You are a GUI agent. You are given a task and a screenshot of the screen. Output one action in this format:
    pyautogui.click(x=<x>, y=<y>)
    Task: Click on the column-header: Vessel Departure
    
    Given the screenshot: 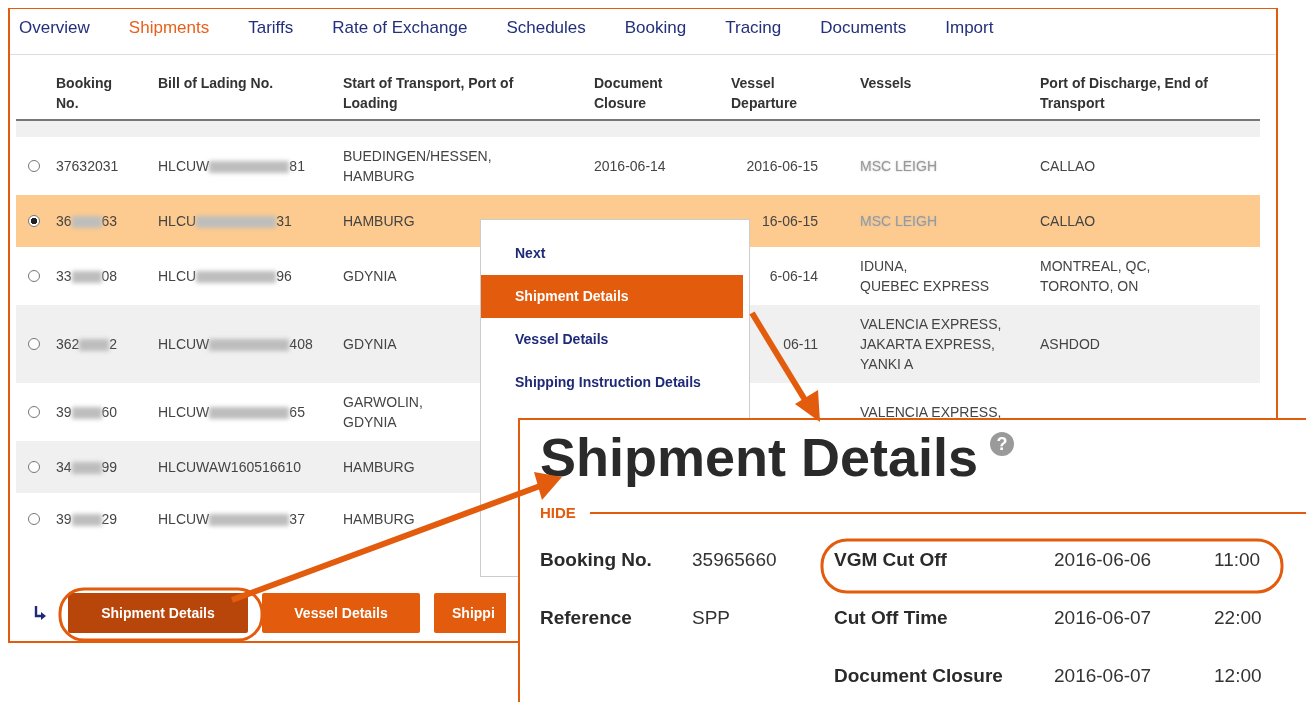 What is the action you would take?
    pyautogui.click(x=765, y=93)
    